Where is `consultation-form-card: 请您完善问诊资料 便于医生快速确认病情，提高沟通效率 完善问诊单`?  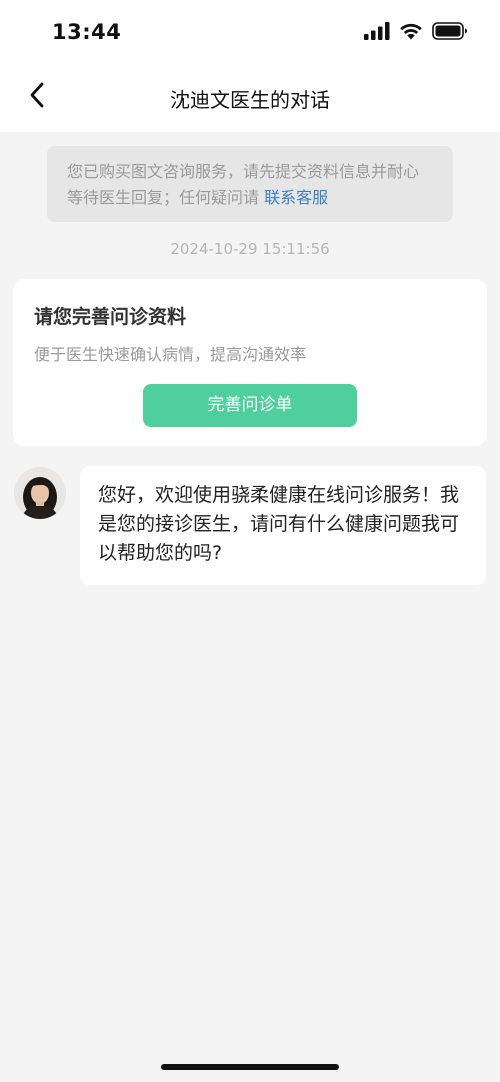 consultation-form-card: 请您完善问诊资料 便于医生快速确认病情，提高沟通效率 完善问诊单 is located at coordinates (250, 362).